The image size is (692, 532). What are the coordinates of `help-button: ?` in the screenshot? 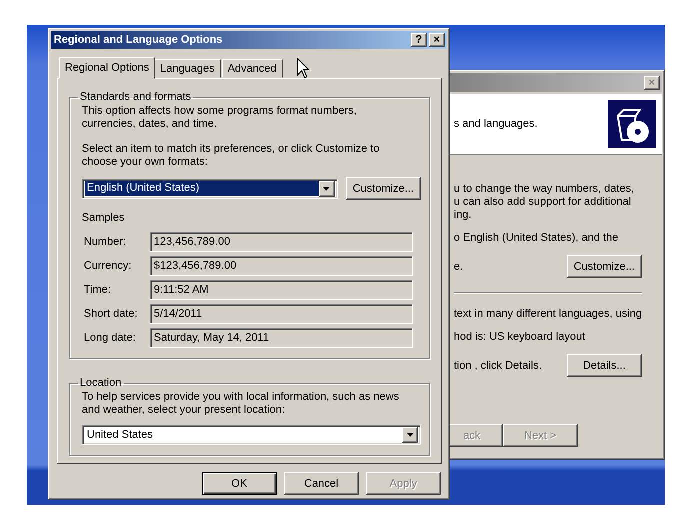 It's located at (419, 40).